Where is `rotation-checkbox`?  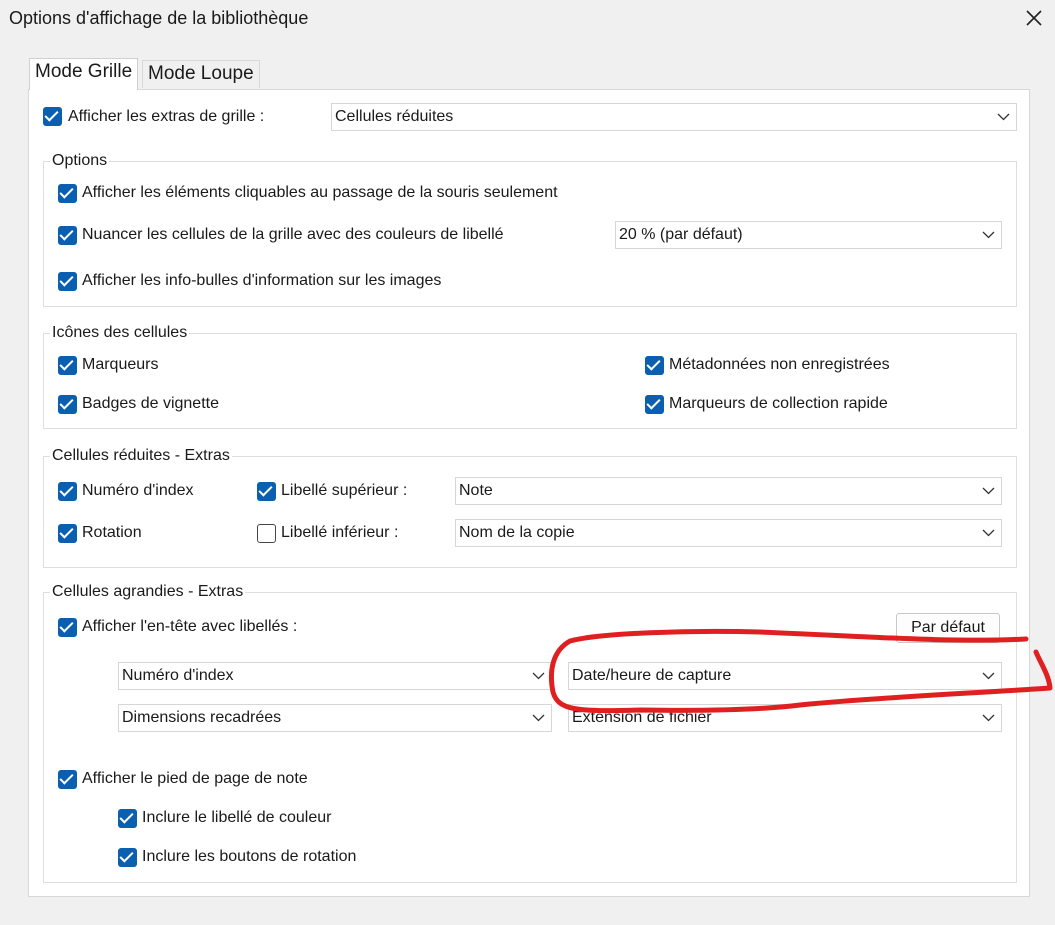
rotation-checkbox is located at coordinates (67, 533).